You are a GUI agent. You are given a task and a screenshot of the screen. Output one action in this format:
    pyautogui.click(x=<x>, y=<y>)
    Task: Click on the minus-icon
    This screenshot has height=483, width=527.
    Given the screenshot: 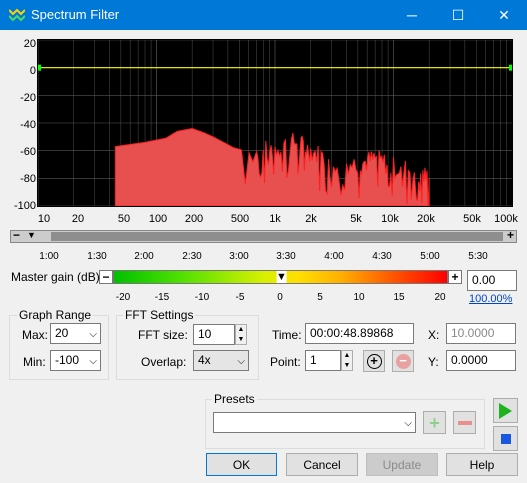 What is the action you would take?
    pyautogui.click(x=464, y=422)
    